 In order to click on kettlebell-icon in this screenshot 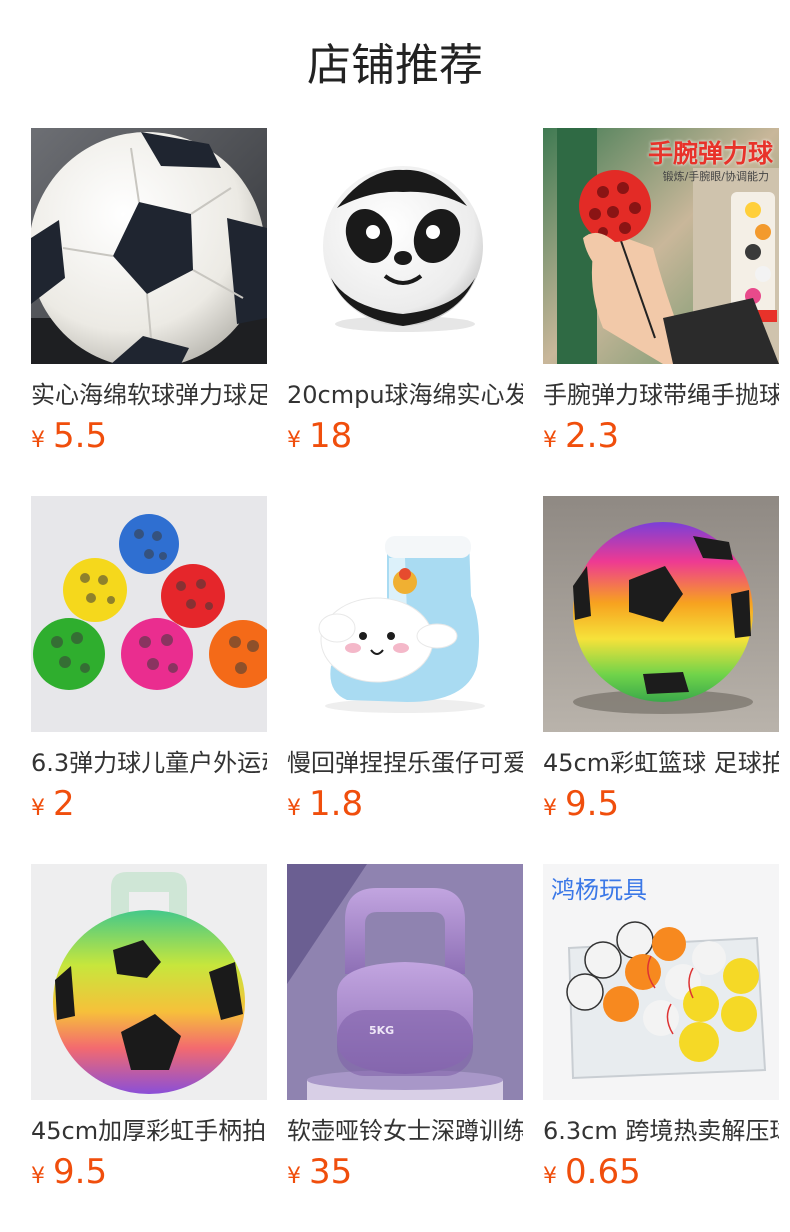, I will do `click(405, 982)`.